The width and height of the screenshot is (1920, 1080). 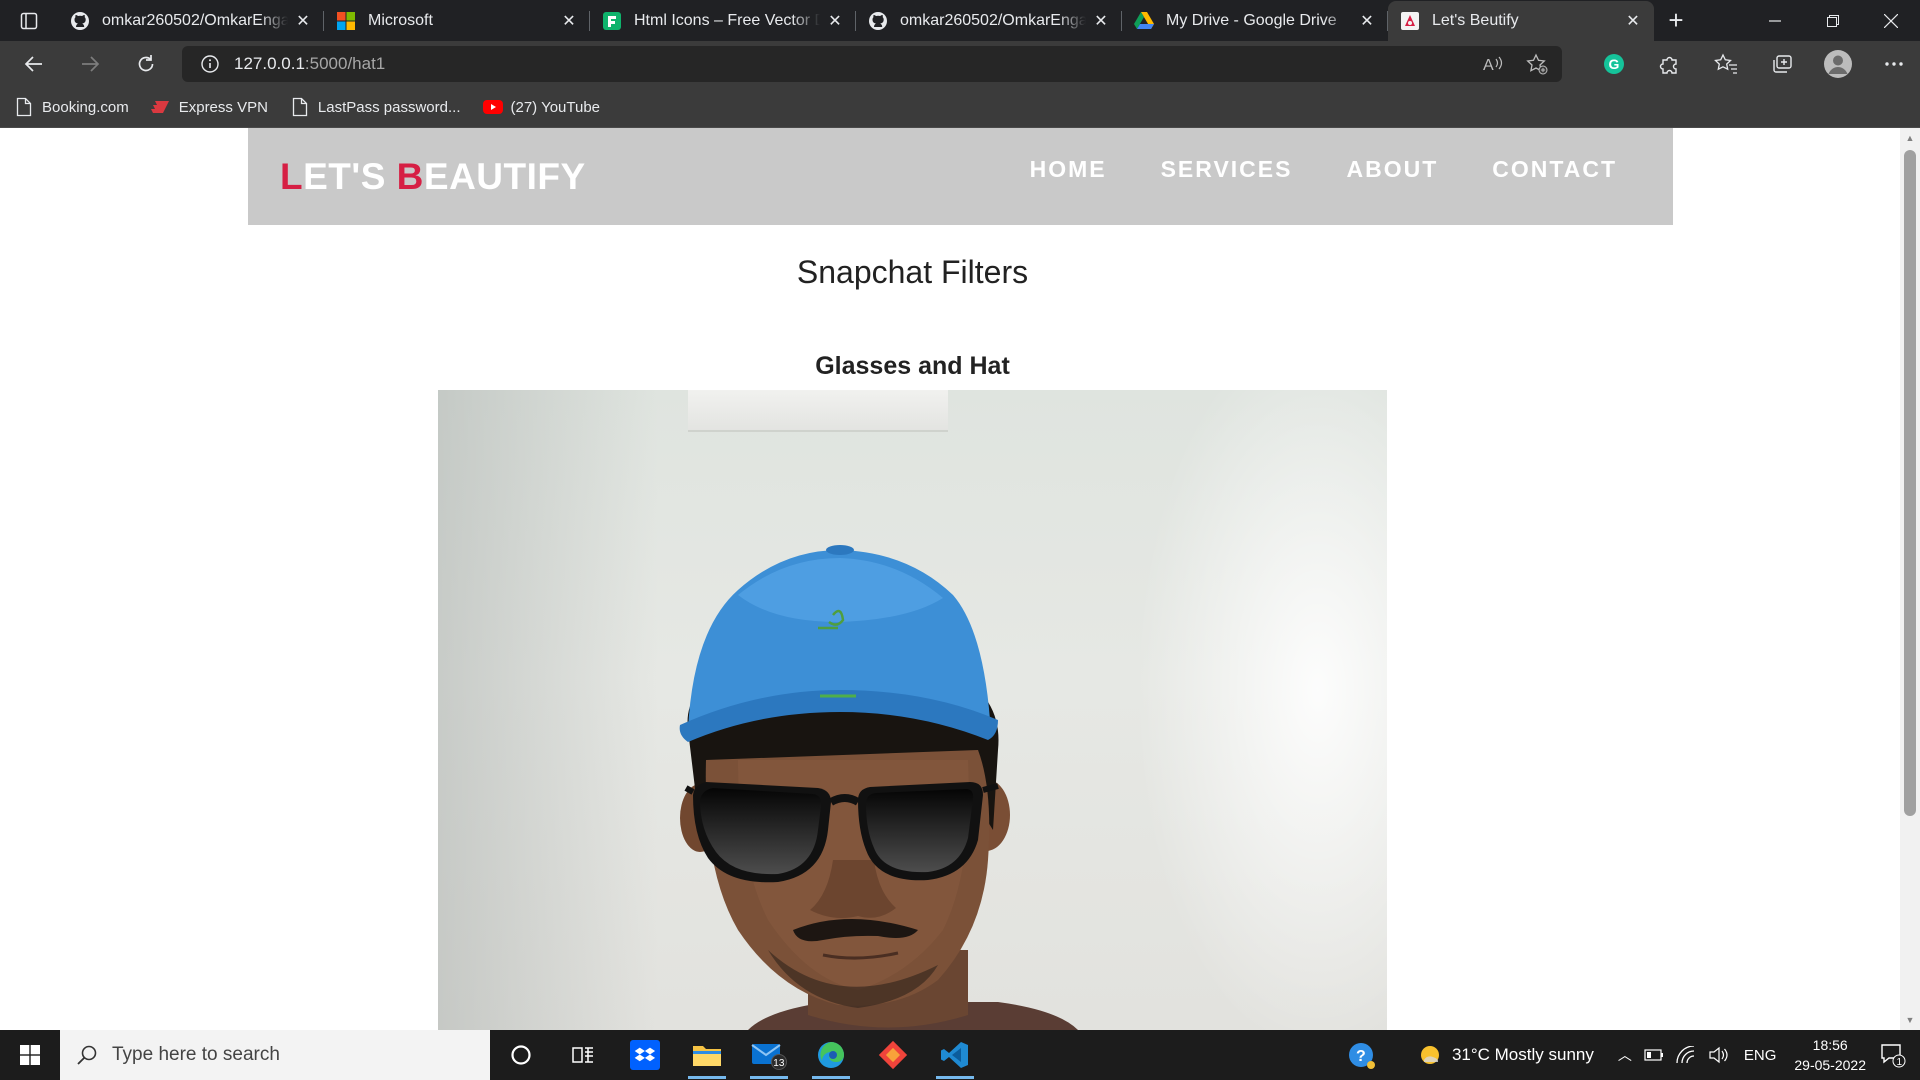 I want to click on url-text: 127.0.0.1:5000/hat1, so click(x=309, y=64).